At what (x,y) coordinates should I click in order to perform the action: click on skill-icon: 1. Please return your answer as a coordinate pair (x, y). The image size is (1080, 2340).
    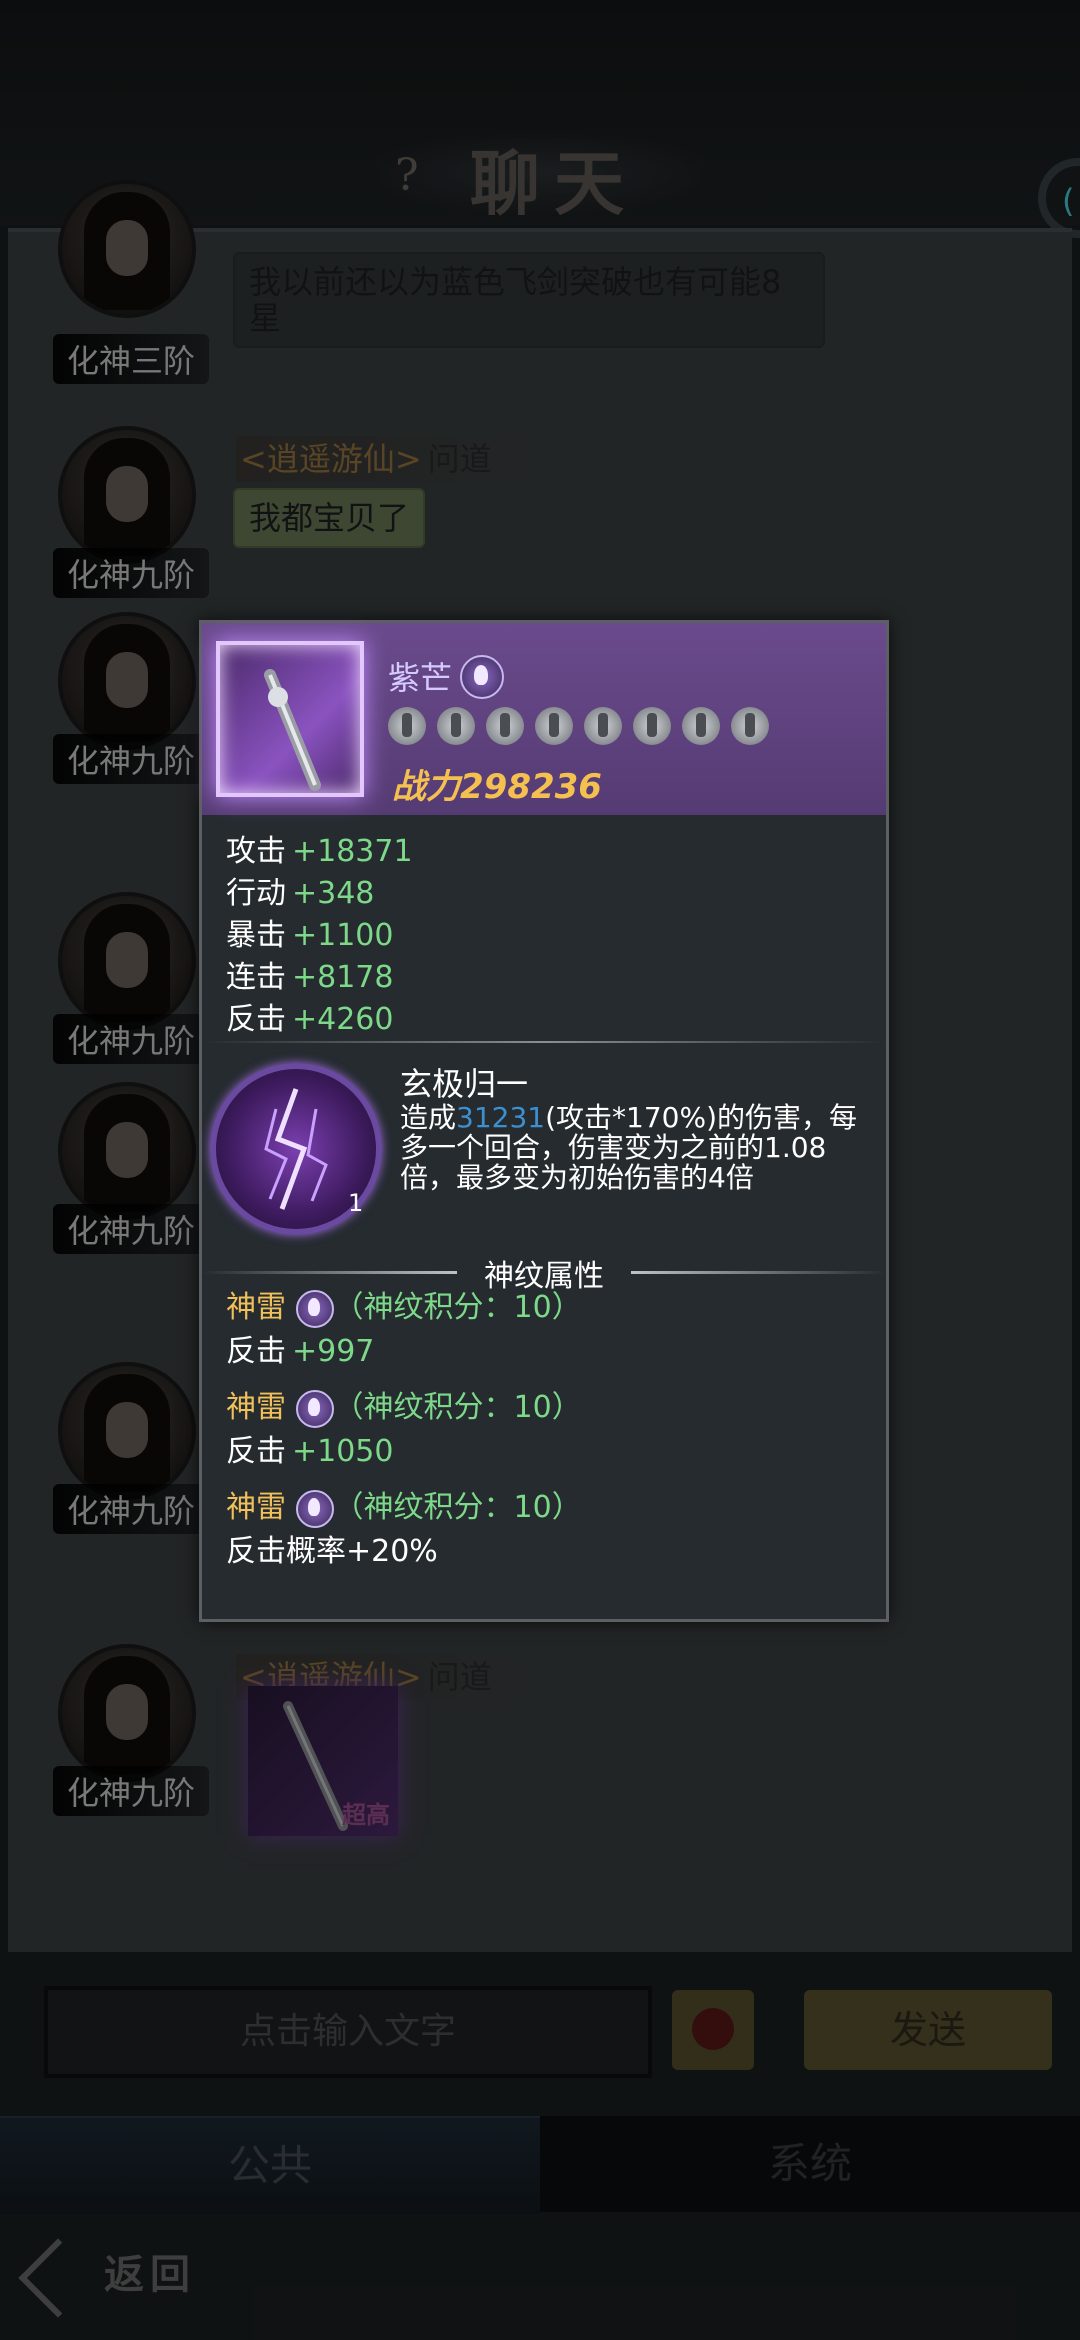
    Looking at the image, I should click on (296, 1149).